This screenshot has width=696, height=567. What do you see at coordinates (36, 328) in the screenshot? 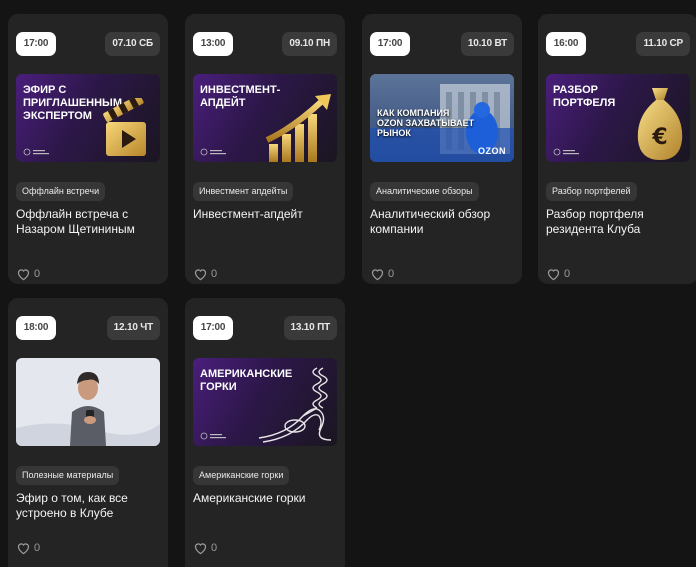
I see `event-time: 18:00` at bounding box center [36, 328].